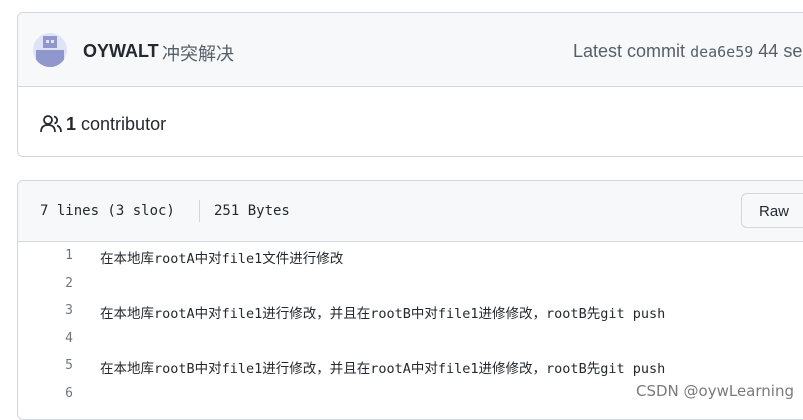 Image resolution: width=803 pixels, height=420 pixels. Describe the element at coordinates (45, 310) in the screenshot. I see `line-number: 3` at that location.